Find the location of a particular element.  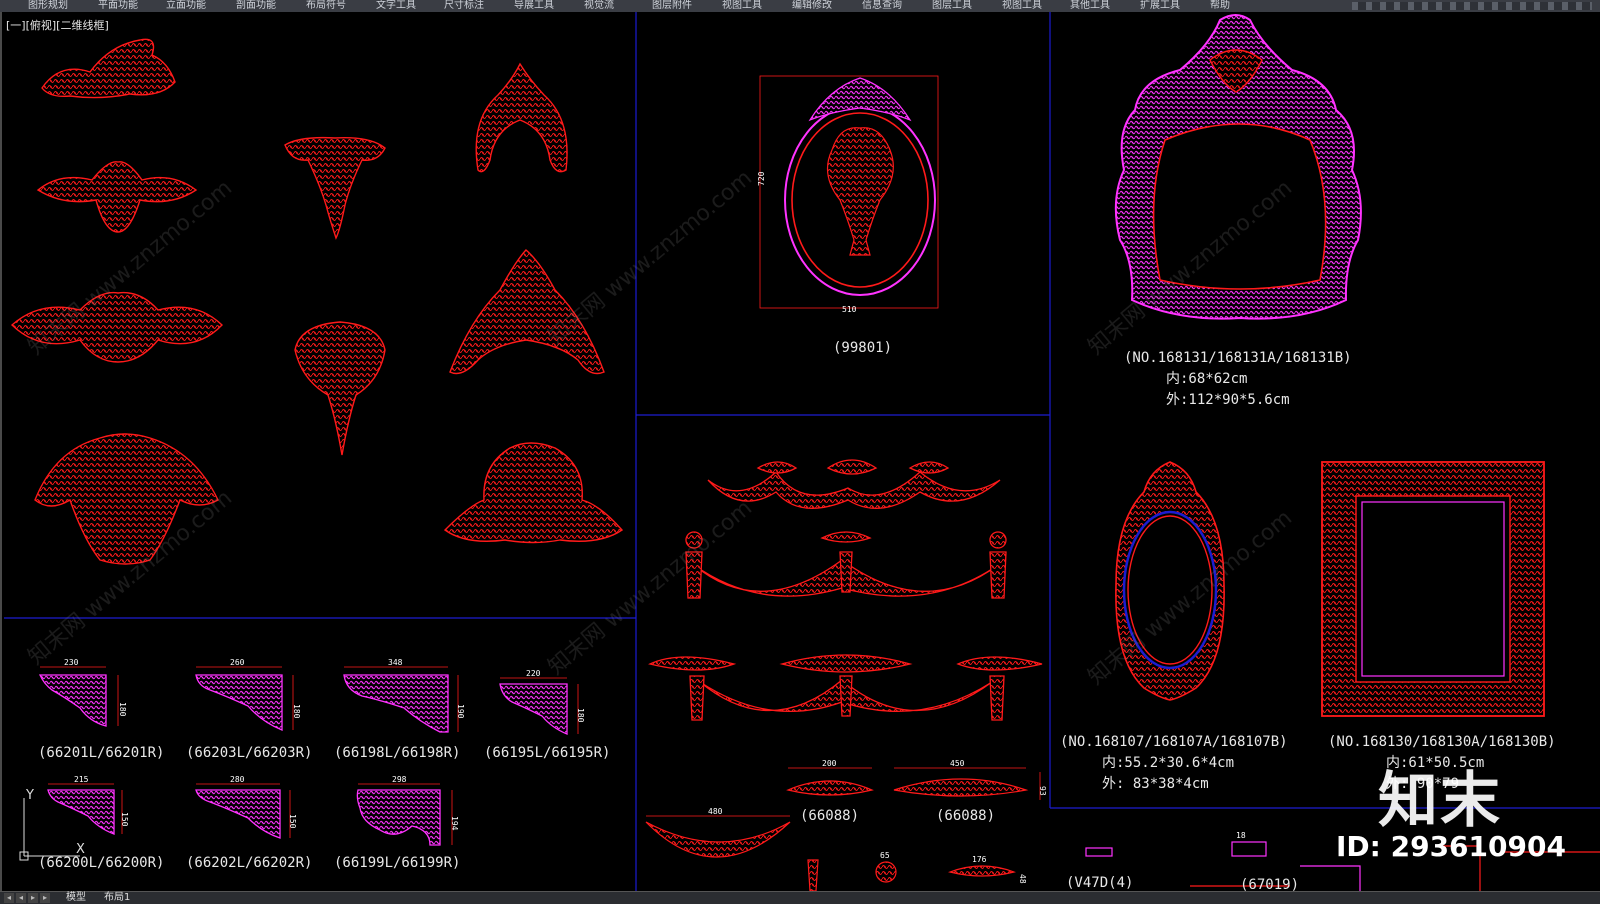

label-66088a: (66088) is located at coordinates (829, 816).